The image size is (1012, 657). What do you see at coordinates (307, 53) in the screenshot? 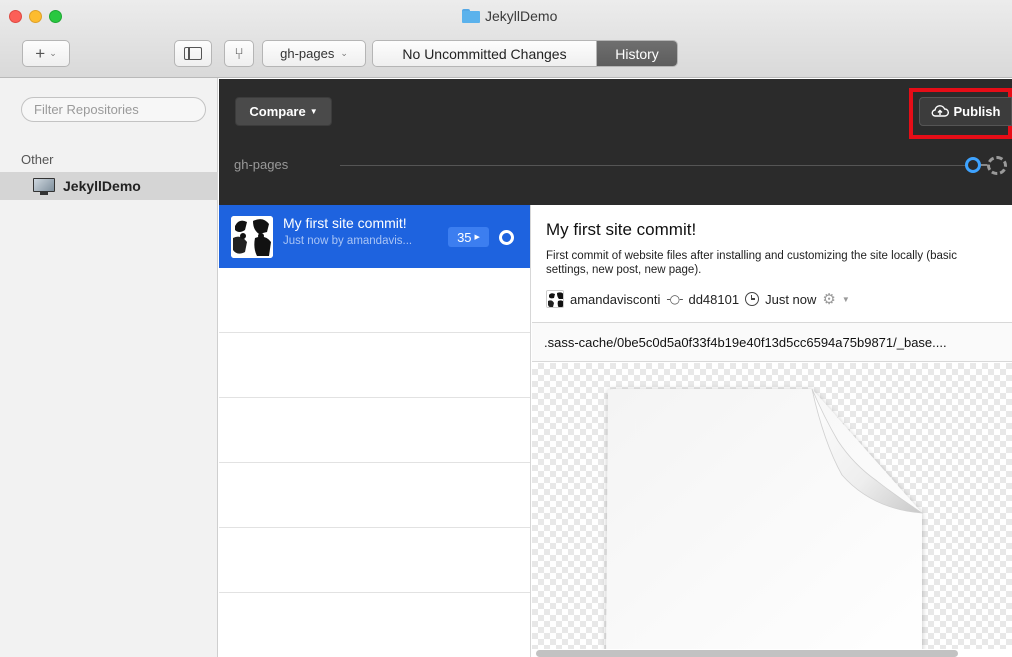
I see `branch-selector-label: gh-pages` at bounding box center [307, 53].